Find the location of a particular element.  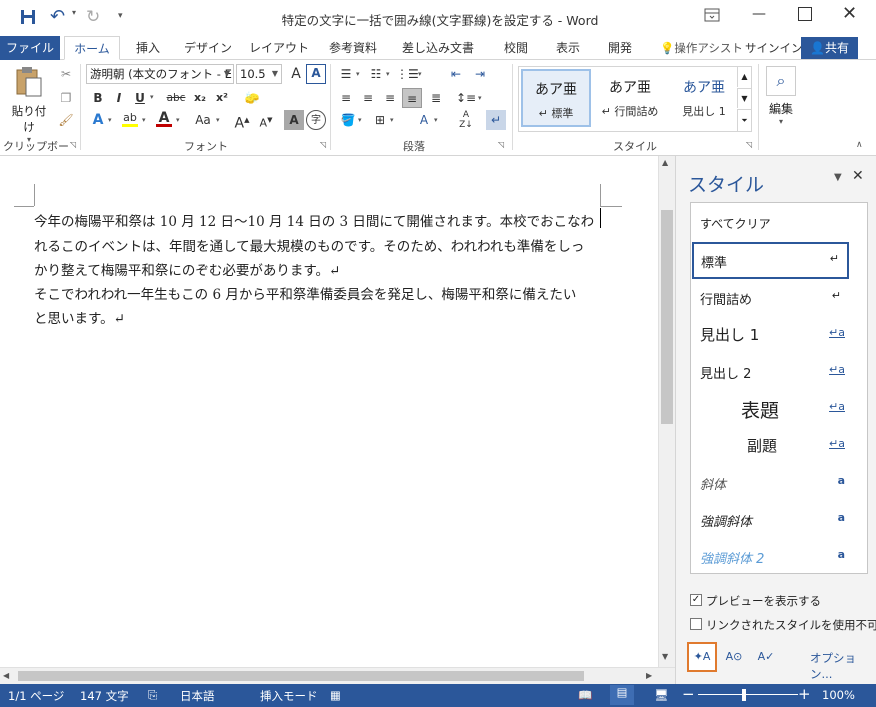

change-case-button: Aa is located at coordinates (203, 120).